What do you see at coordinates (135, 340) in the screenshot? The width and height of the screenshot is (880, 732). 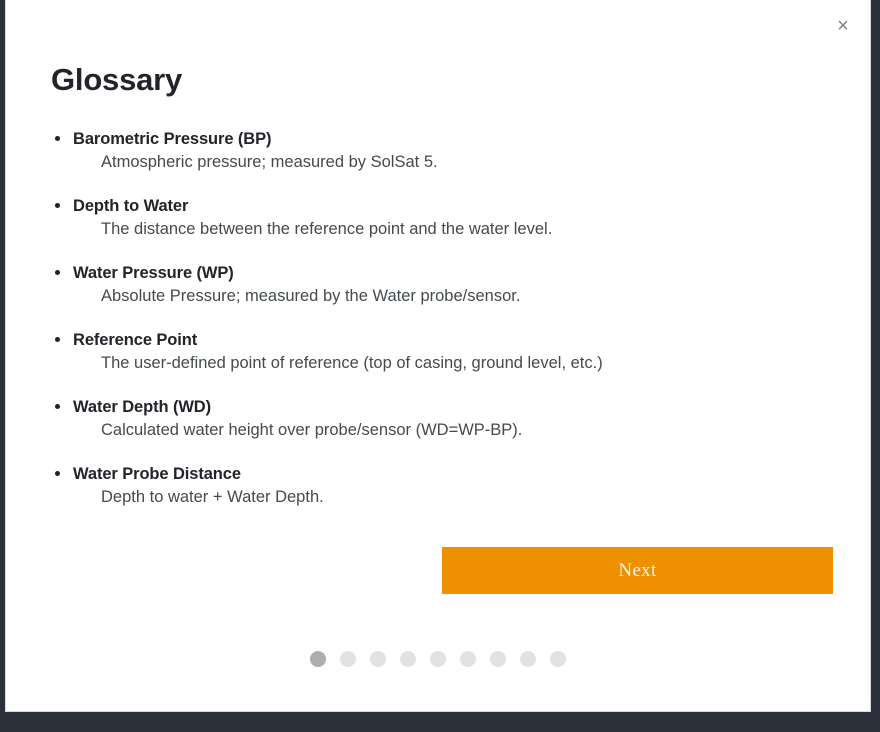 I see `glossary-term: Reference Point` at bounding box center [135, 340].